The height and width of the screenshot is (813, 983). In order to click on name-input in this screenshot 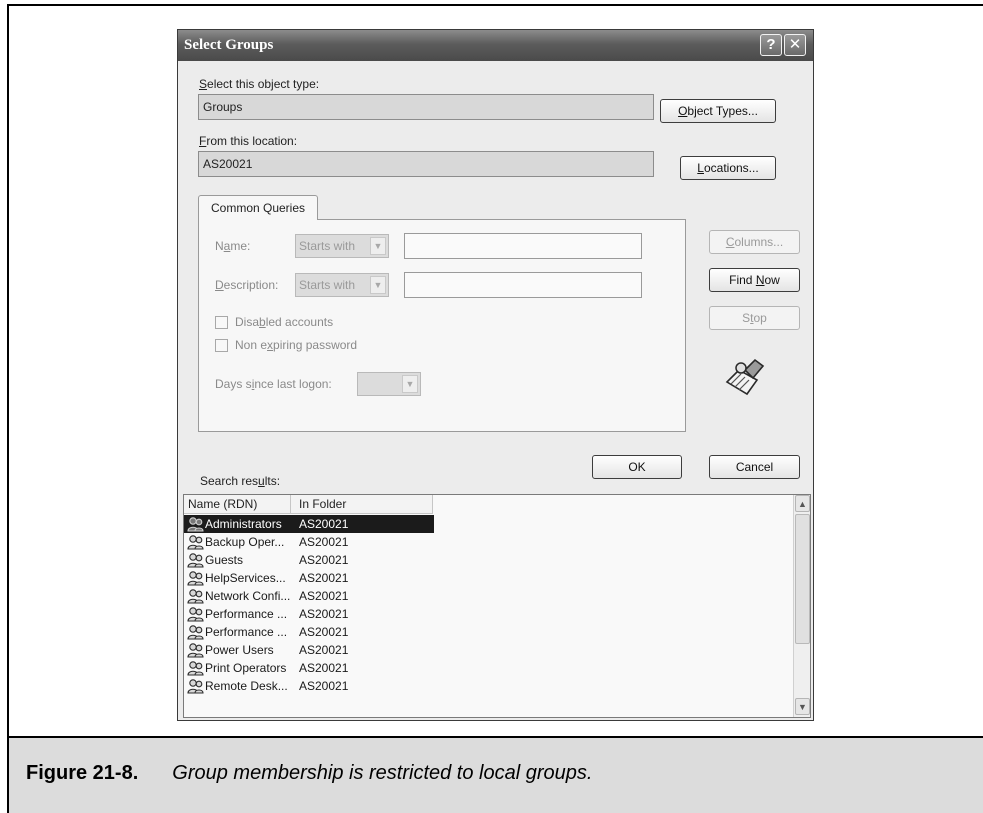, I will do `click(523, 246)`.